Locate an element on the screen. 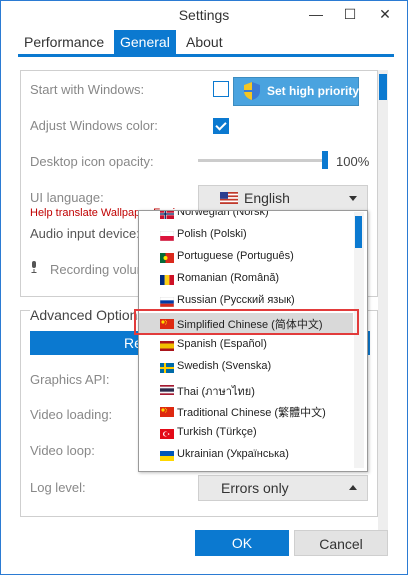 The image size is (408, 575). language-option-label: Polish (Polski) is located at coordinates (212, 234).